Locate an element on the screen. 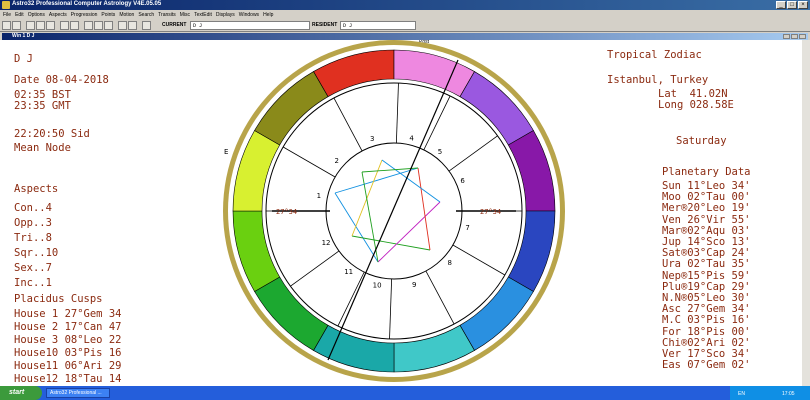  start-button: start is located at coordinates (21, 393).